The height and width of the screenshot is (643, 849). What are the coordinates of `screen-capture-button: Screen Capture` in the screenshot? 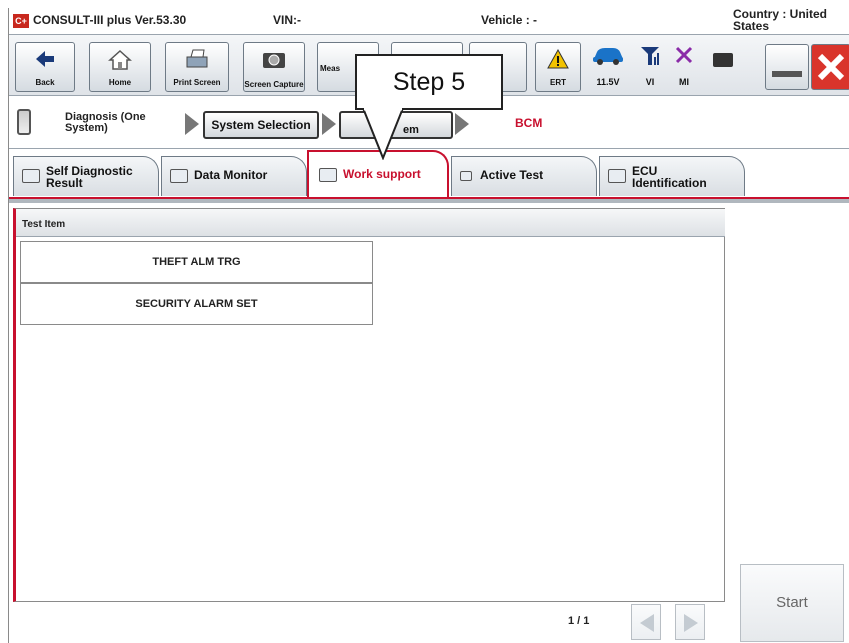 It's located at (274, 67).